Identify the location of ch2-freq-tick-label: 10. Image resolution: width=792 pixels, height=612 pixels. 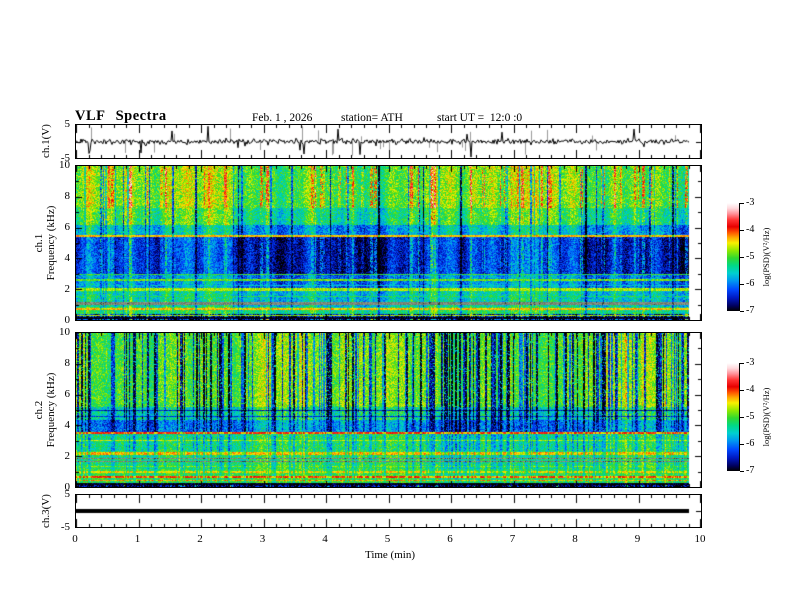
(64, 332).